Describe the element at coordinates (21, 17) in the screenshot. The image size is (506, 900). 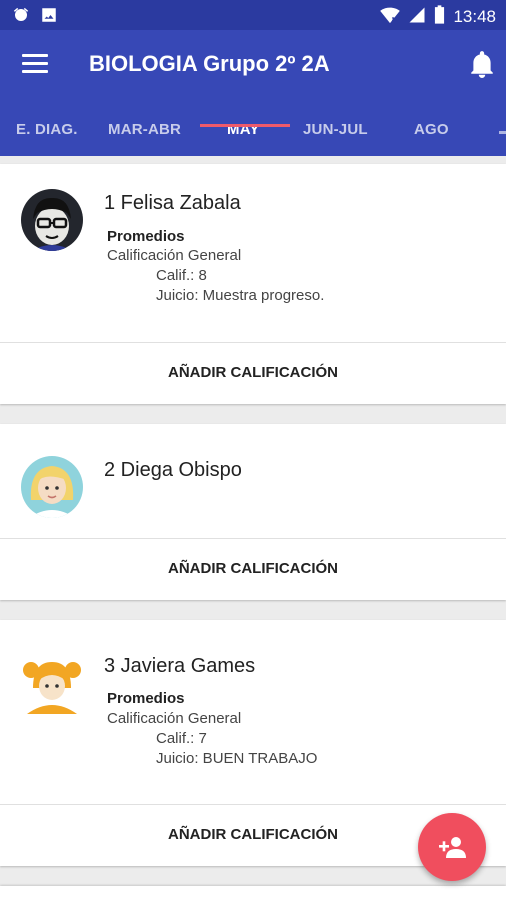
I see `alarm-icon` at that location.